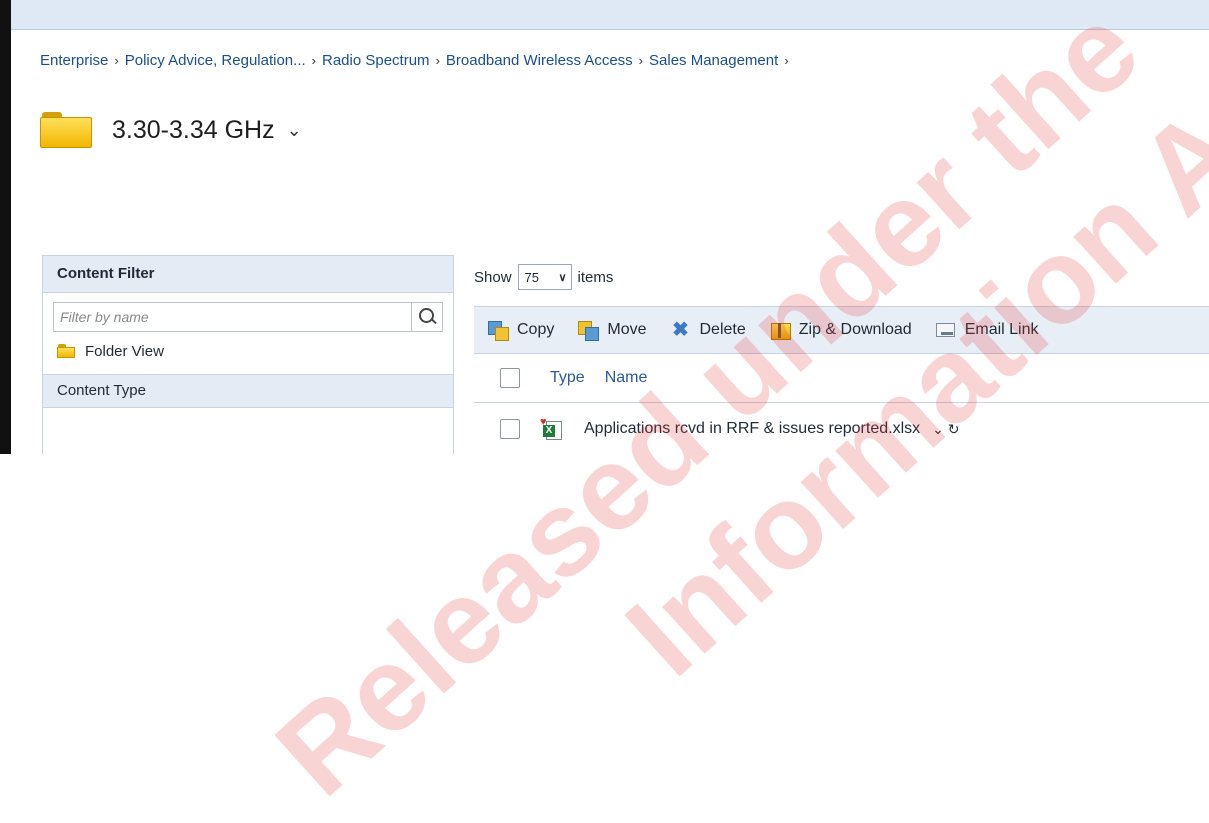 This screenshot has width=1209, height=823. I want to click on show-label: Show, so click(493, 277).